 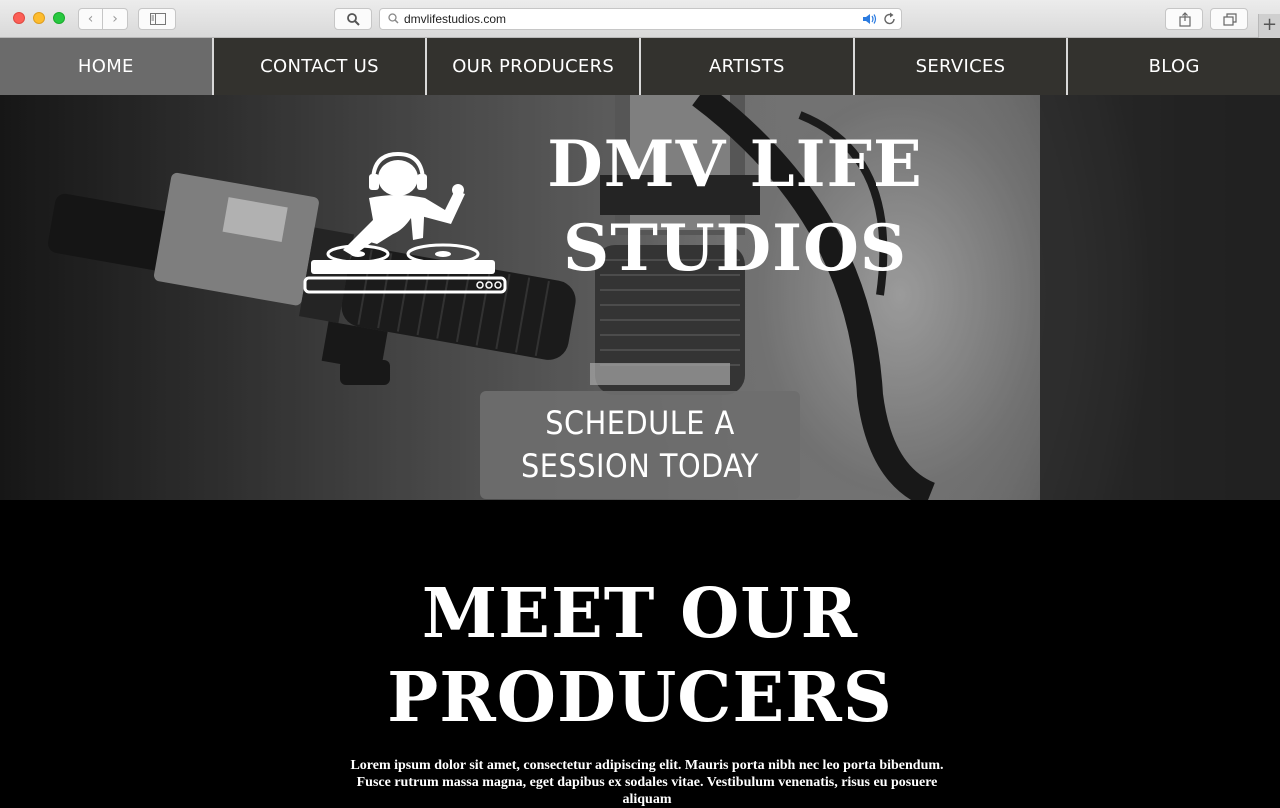 I want to click on nav-item-blog: BLOG, so click(x=1174, y=66).